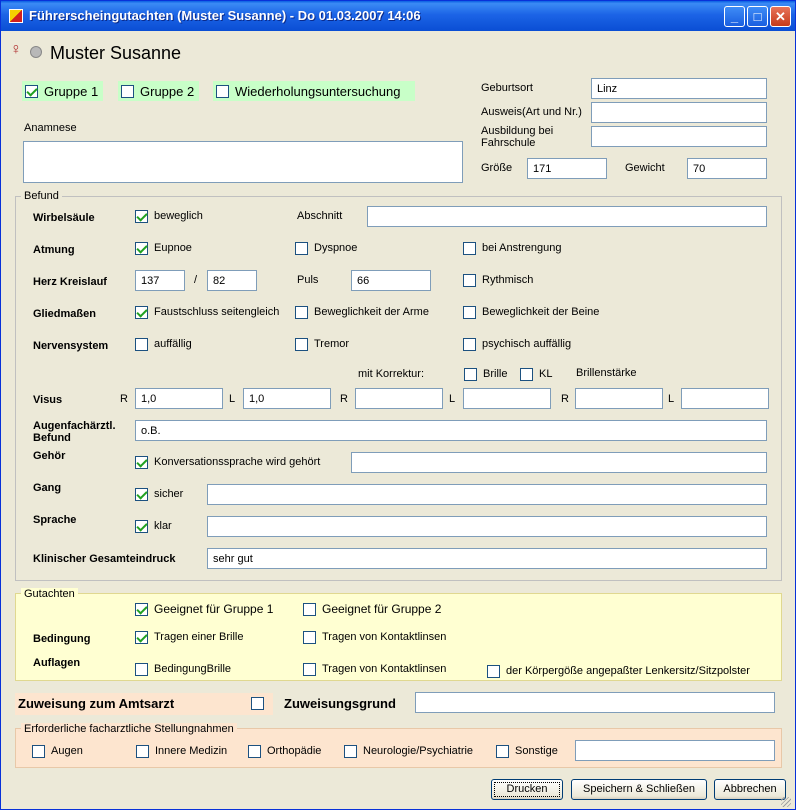 This screenshot has width=796, height=810. Describe the element at coordinates (116, 53) in the screenshot. I see `patient-name: Muster Susanne` at that location.